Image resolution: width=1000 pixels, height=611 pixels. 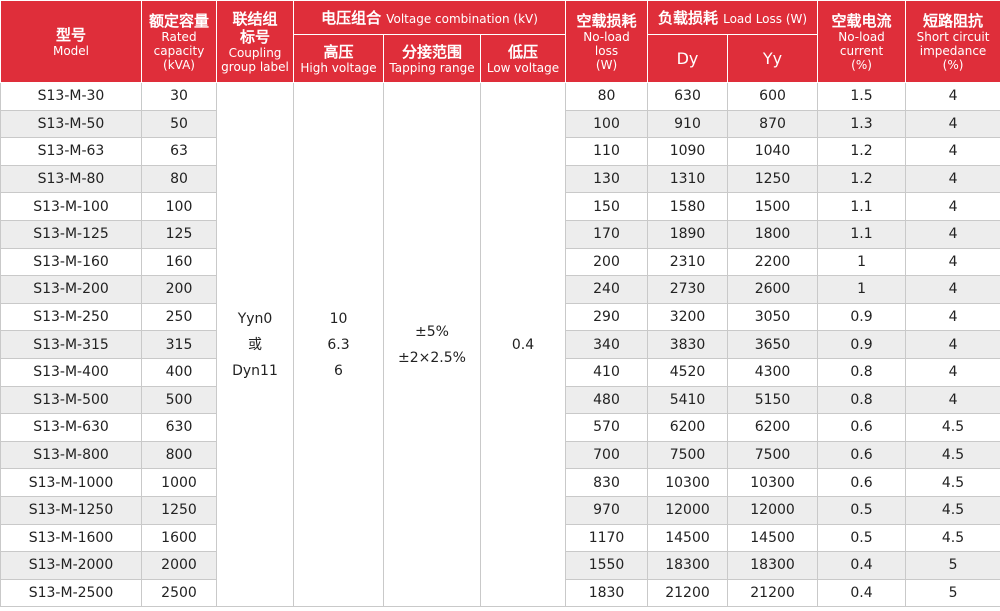 I want to click on header-yy: Yy, so click(x=773, y=58).